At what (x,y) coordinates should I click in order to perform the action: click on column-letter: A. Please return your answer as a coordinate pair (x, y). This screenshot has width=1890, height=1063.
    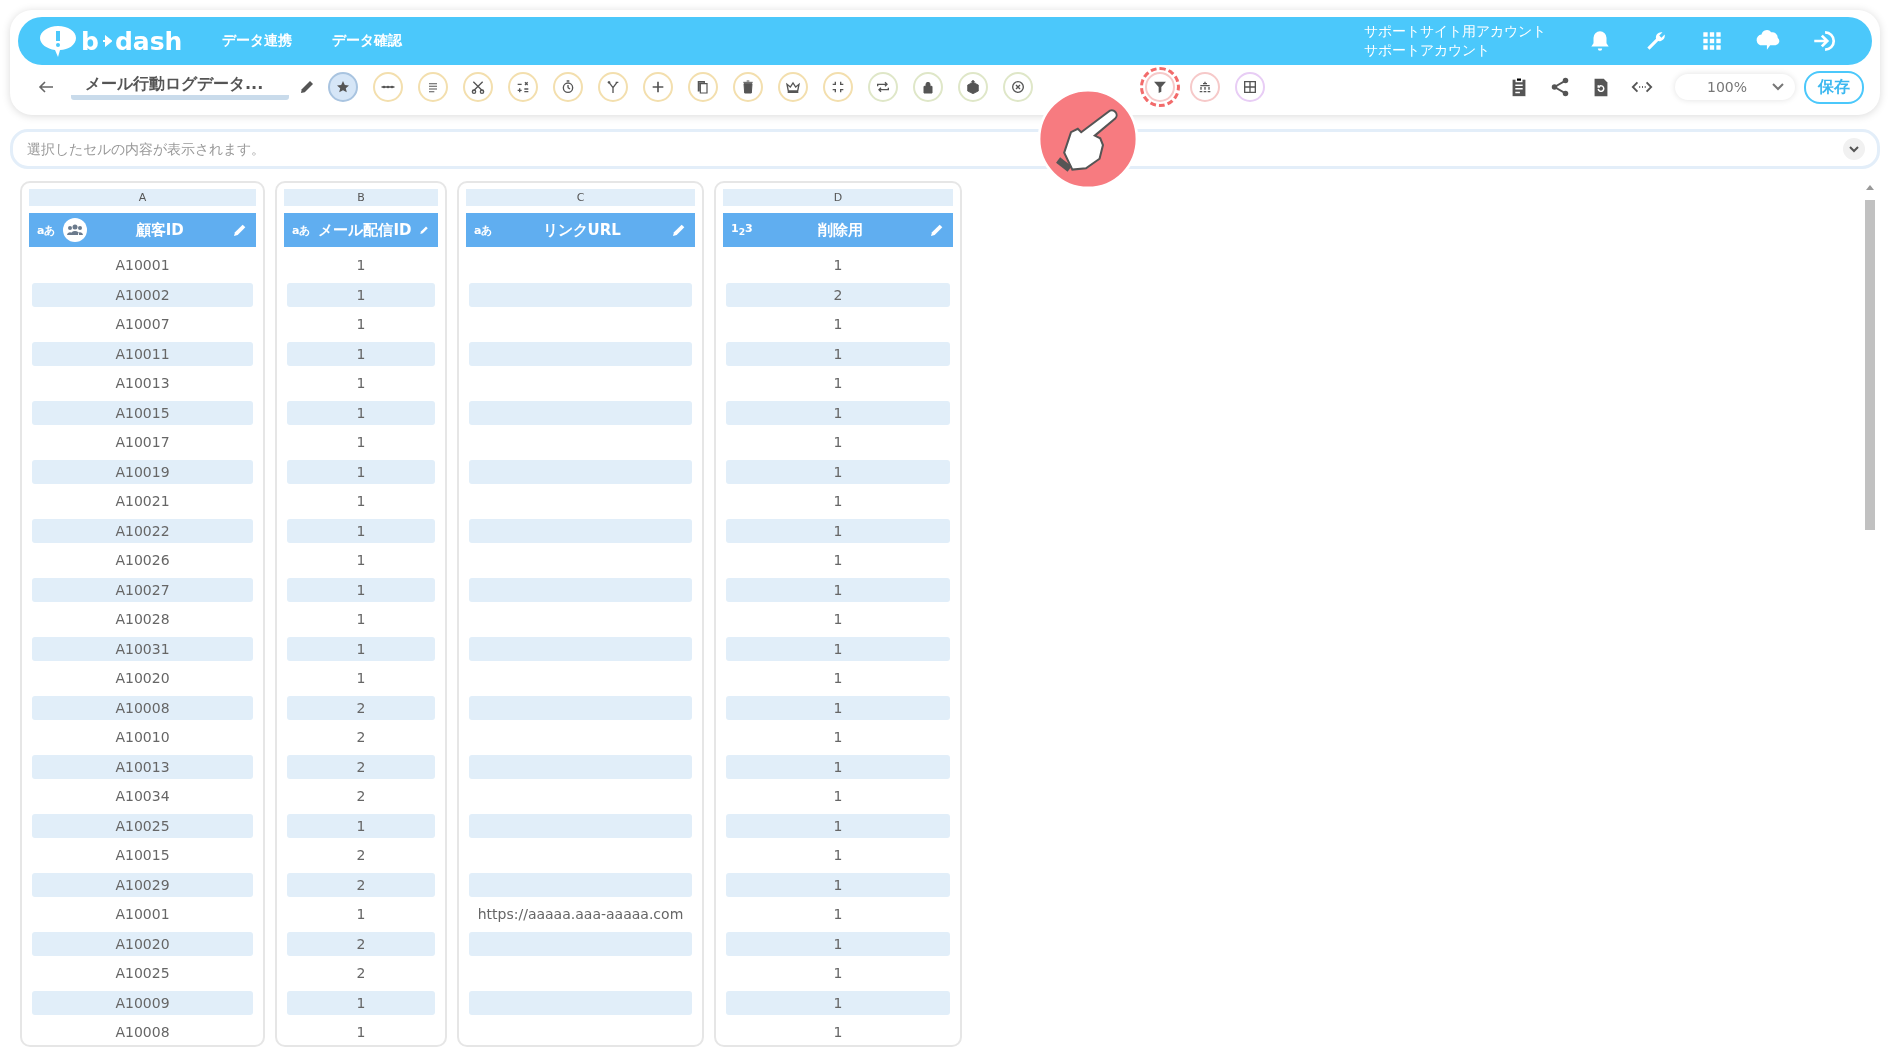
    Looking at the image, I should click on (142, 197).